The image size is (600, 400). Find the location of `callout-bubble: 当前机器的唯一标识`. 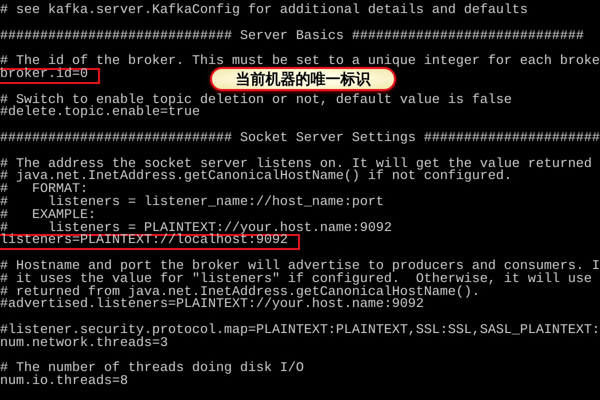

callout-bubble: 当前机器的唯一标识 is located at coordinates (303, 79).